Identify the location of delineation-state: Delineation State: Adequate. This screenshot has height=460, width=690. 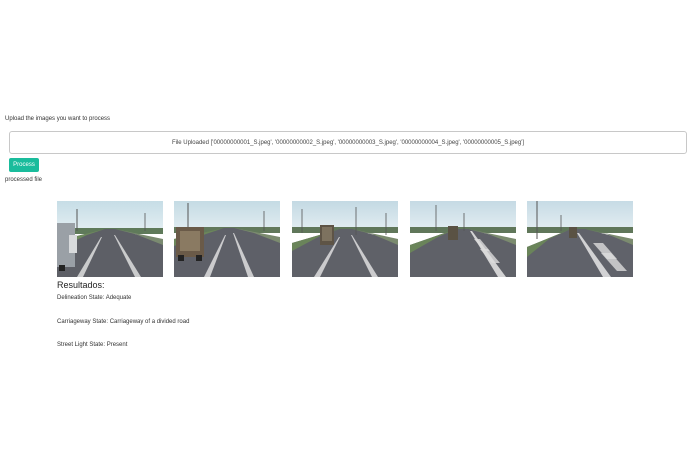
(94, 298).